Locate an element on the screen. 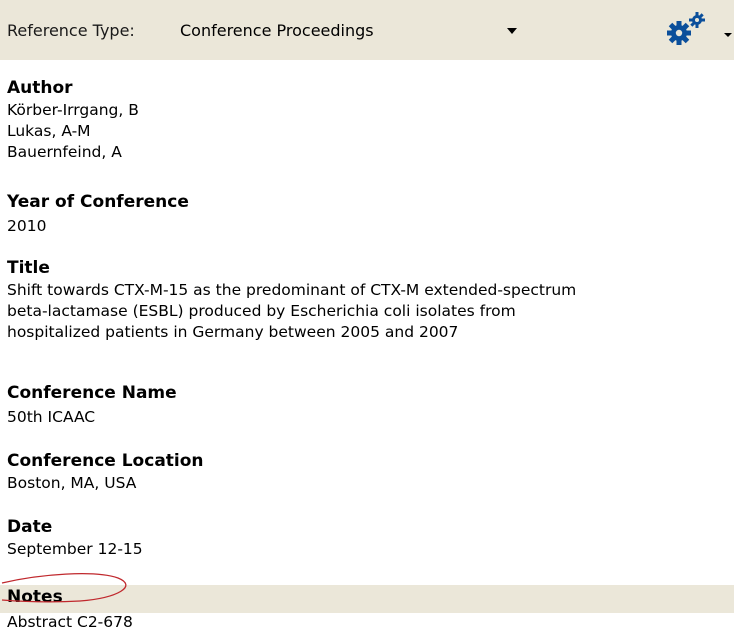  reference-type-select: Conference Proceedings is located at coordinates (353, 31).